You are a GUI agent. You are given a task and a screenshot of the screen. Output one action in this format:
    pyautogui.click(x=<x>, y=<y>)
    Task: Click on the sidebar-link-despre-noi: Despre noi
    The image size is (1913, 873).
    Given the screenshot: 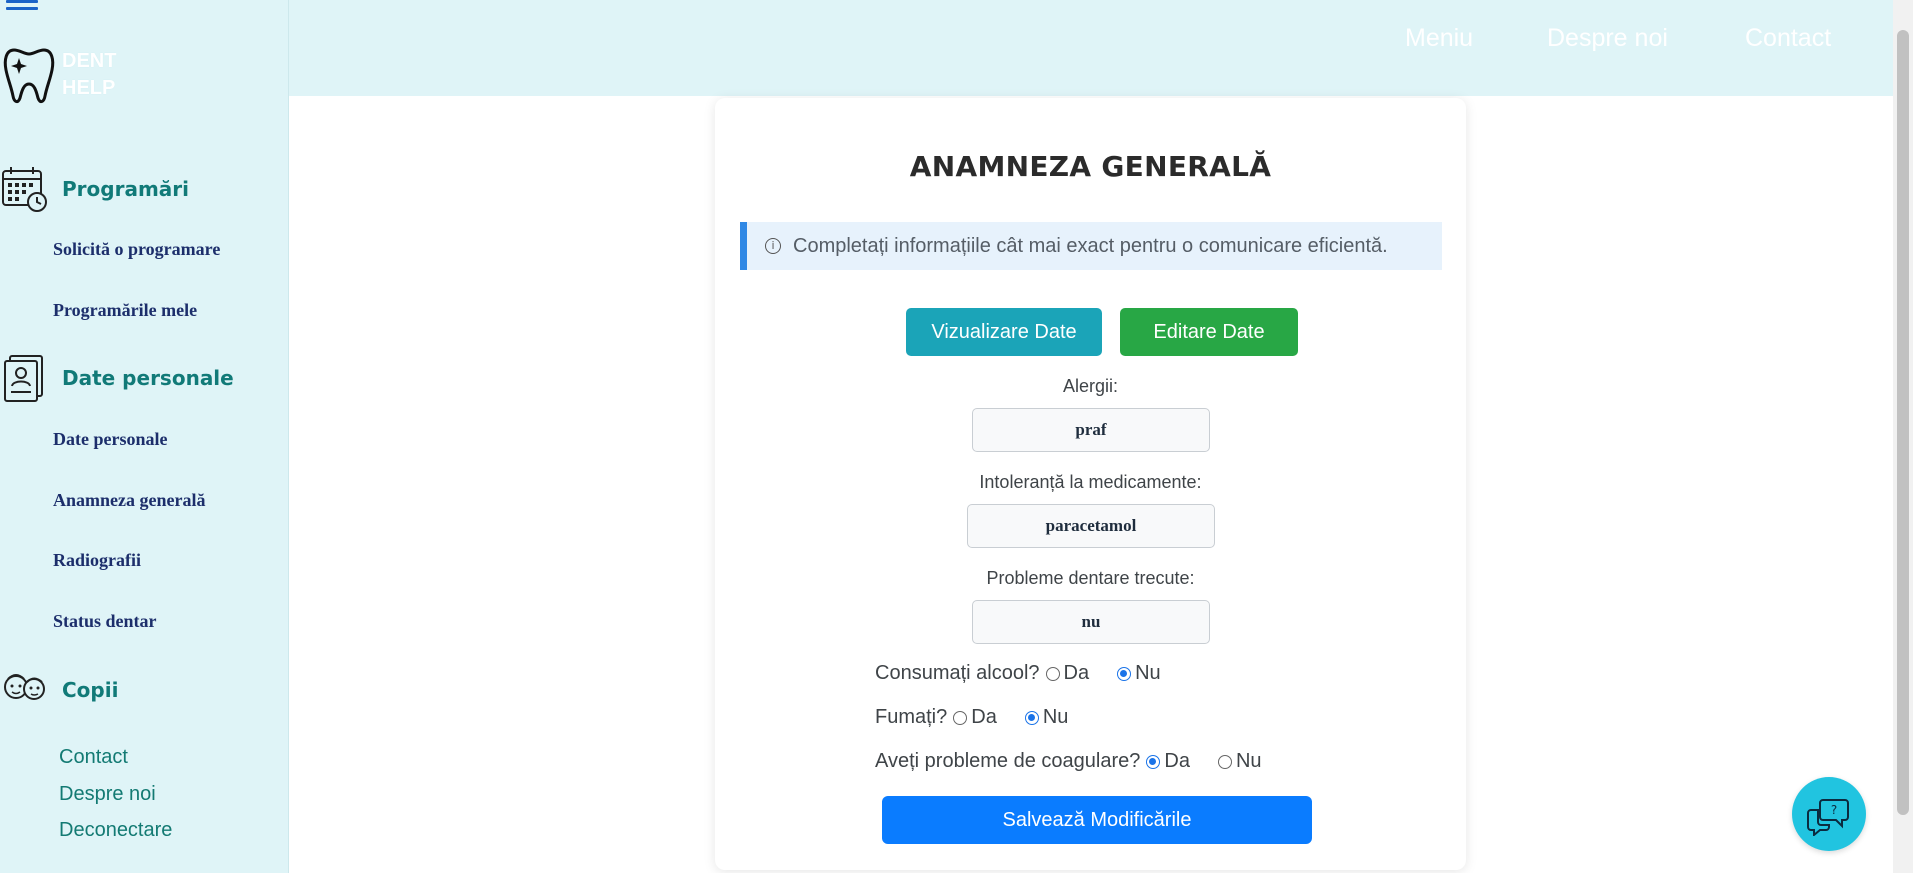 What is the action you would take?
    pyautogui.click(x=107, y=794)
    